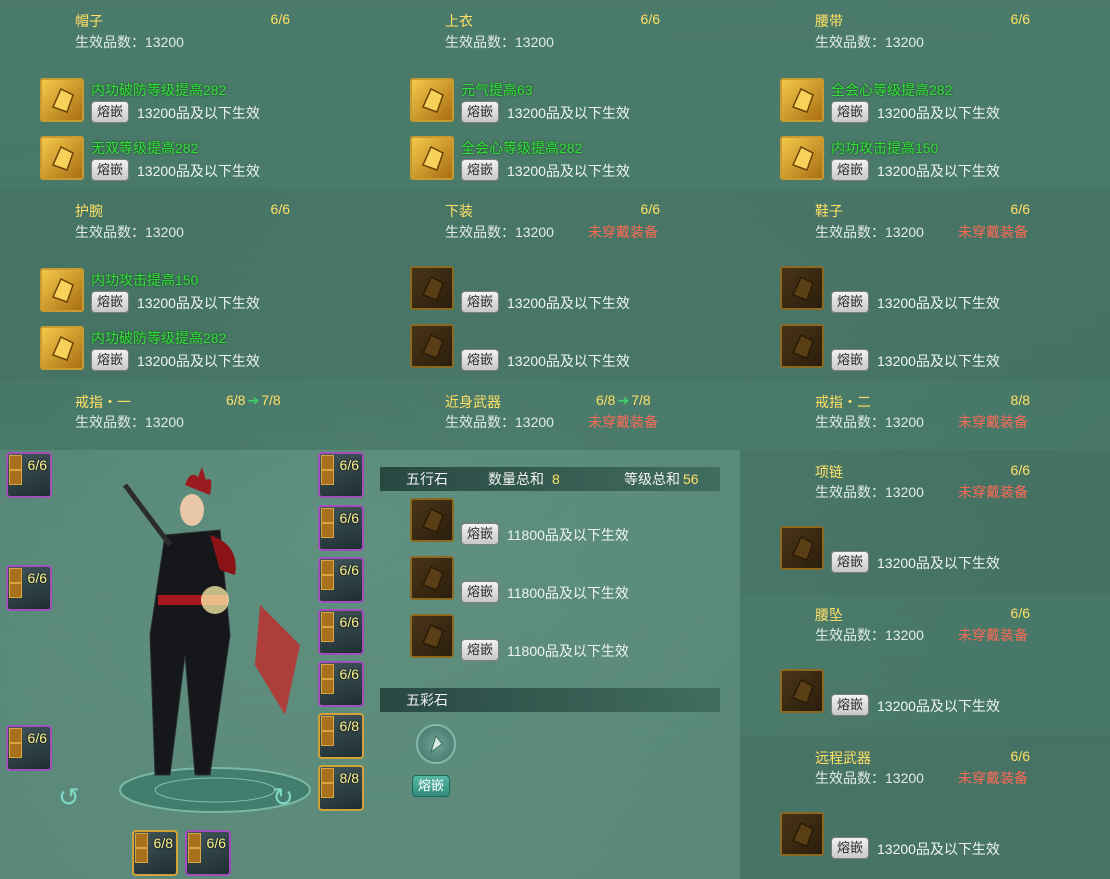 This screenshot has width=1110, height=879. I want to click on gem-desc: 内功攻击提高150, so click(885, 148).